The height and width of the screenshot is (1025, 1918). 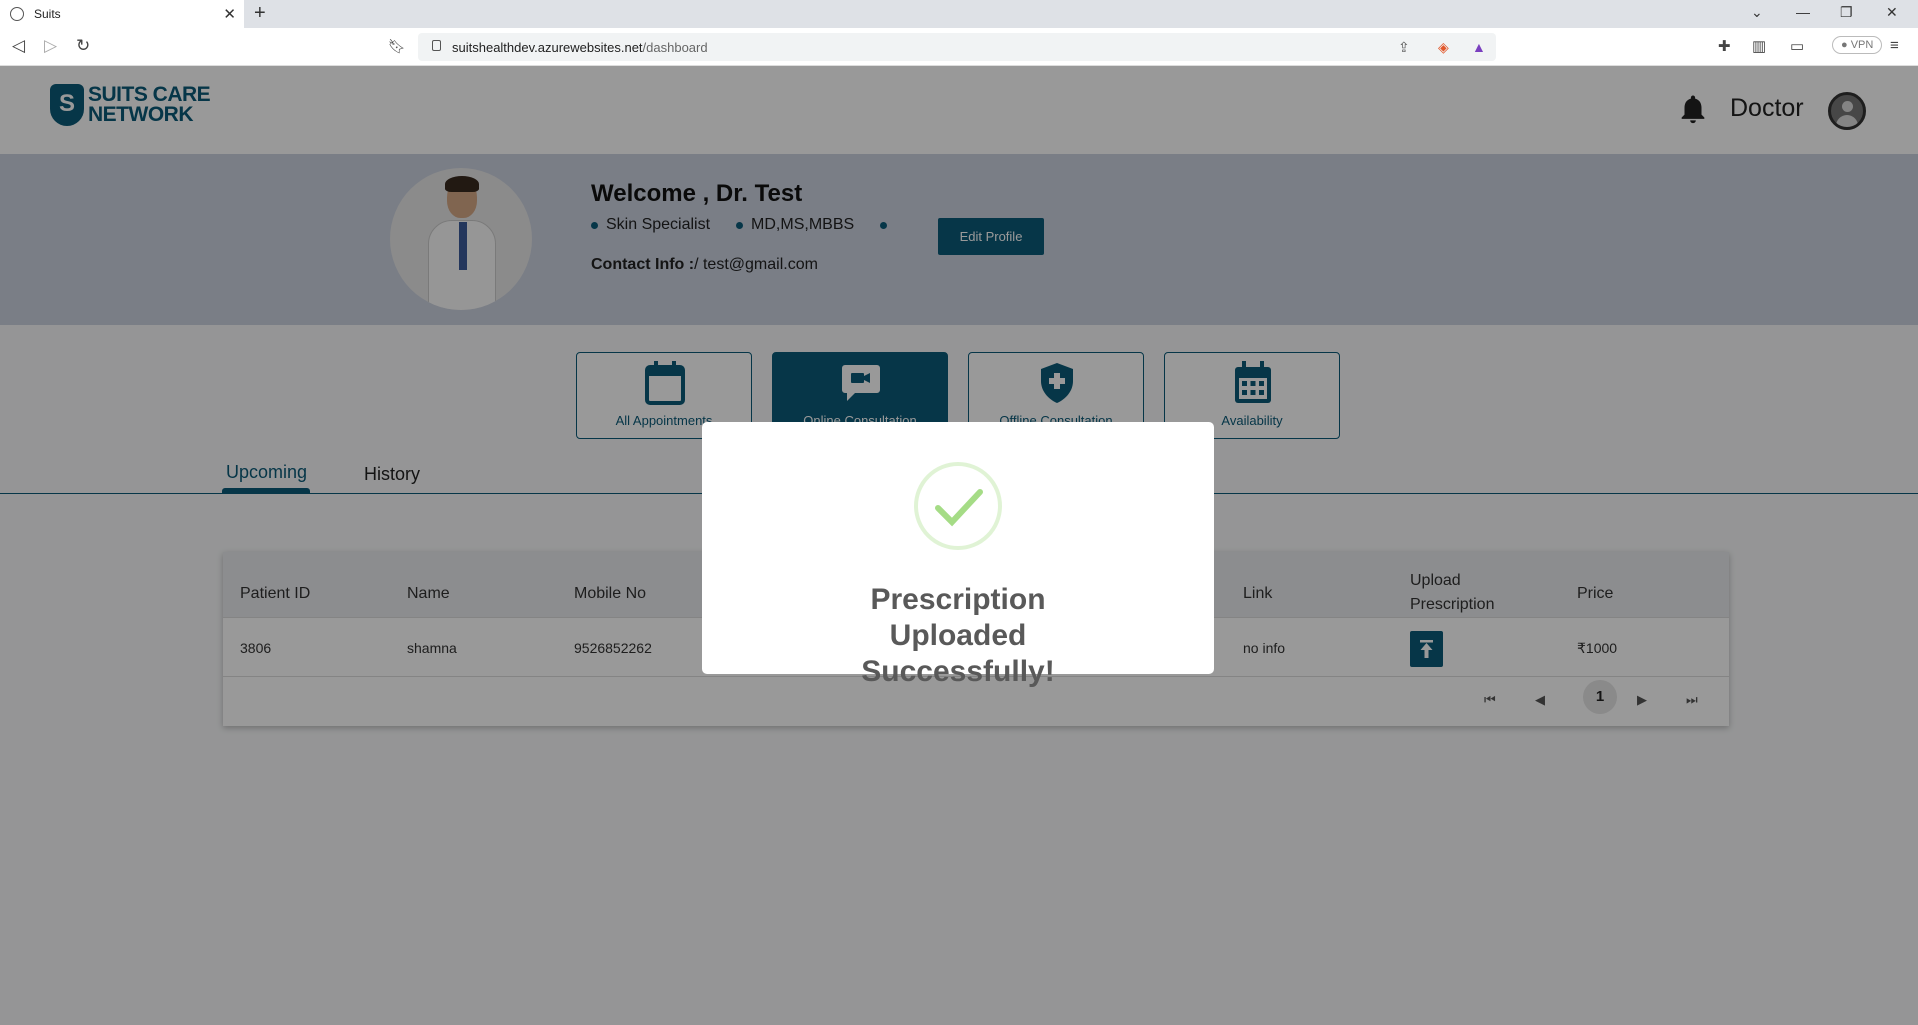 What do you see at coordinates (1857, 45) in the screenshot?
I see `vpn-button: ● VPN` at bounding box center [1857, 45].